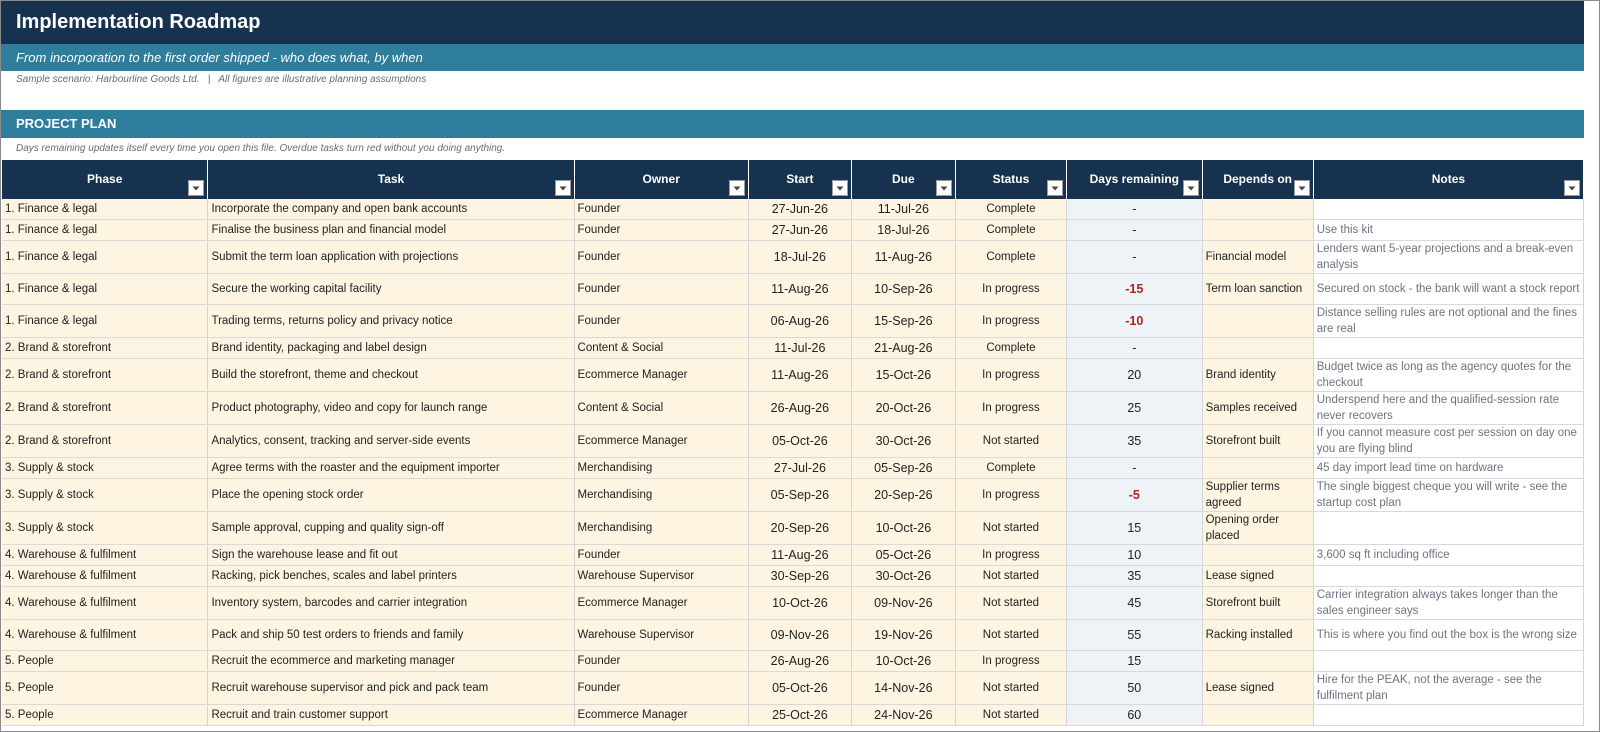  What do you see at coordinates (1258, 495) in the screenshot?
I see `depends-on-cell: Supplier terms agreed` at bounding box center [1258, 495].